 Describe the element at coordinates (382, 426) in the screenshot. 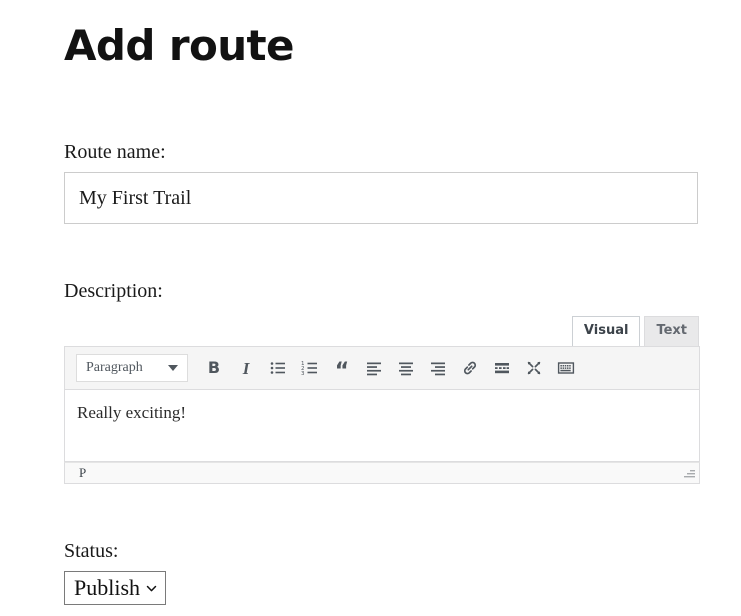

I see `editor-content-area: Really exciting!` at that location.